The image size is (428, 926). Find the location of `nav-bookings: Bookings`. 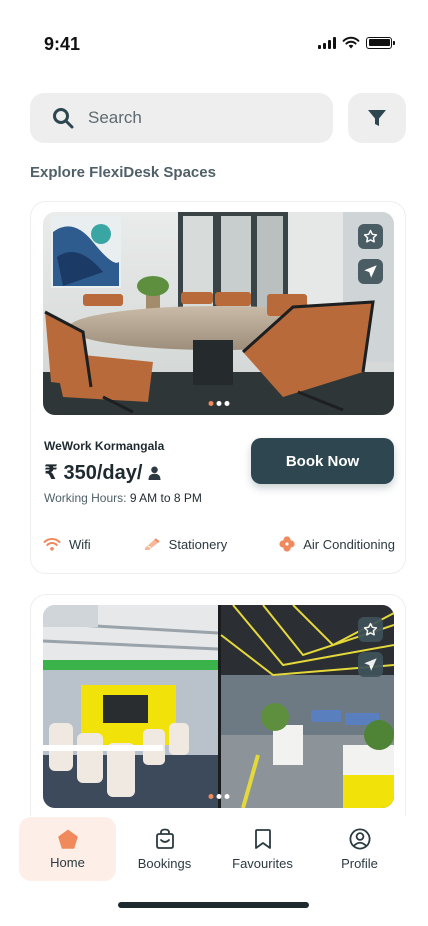

nav-bookings: Bookings is located at coordinates (164, 849).